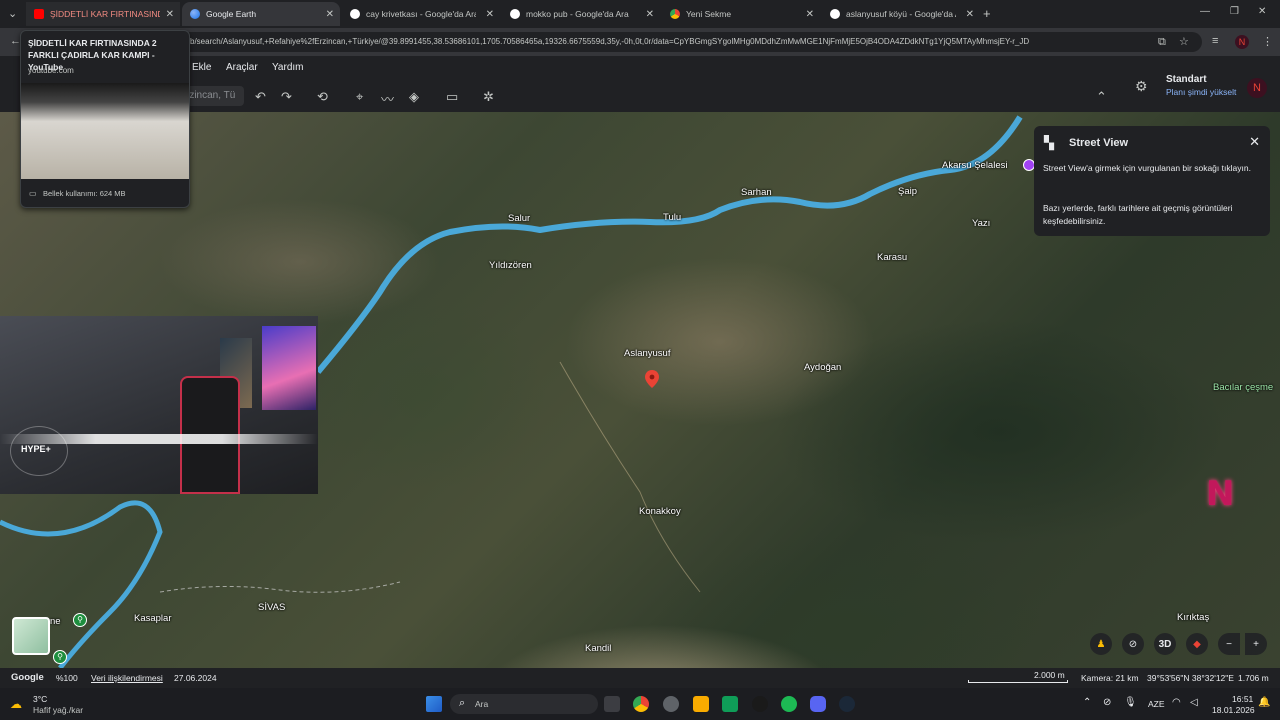 This screenshot has width=1280, height=720. I want to click on steam-icon, so click(847, 704).